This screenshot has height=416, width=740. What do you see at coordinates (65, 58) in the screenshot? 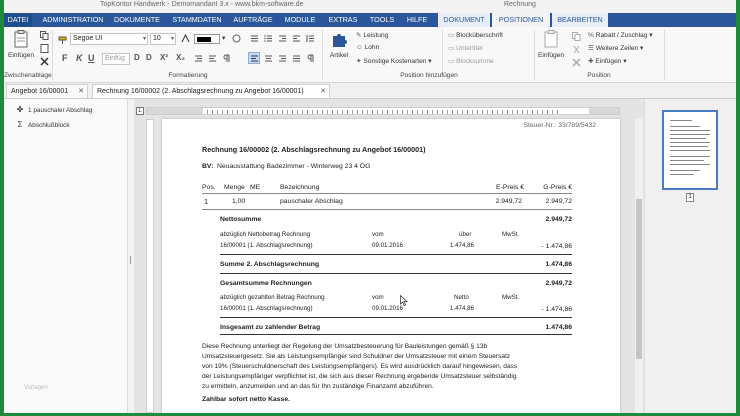
I see `bold-button: F` at bounding box center [65, 58].